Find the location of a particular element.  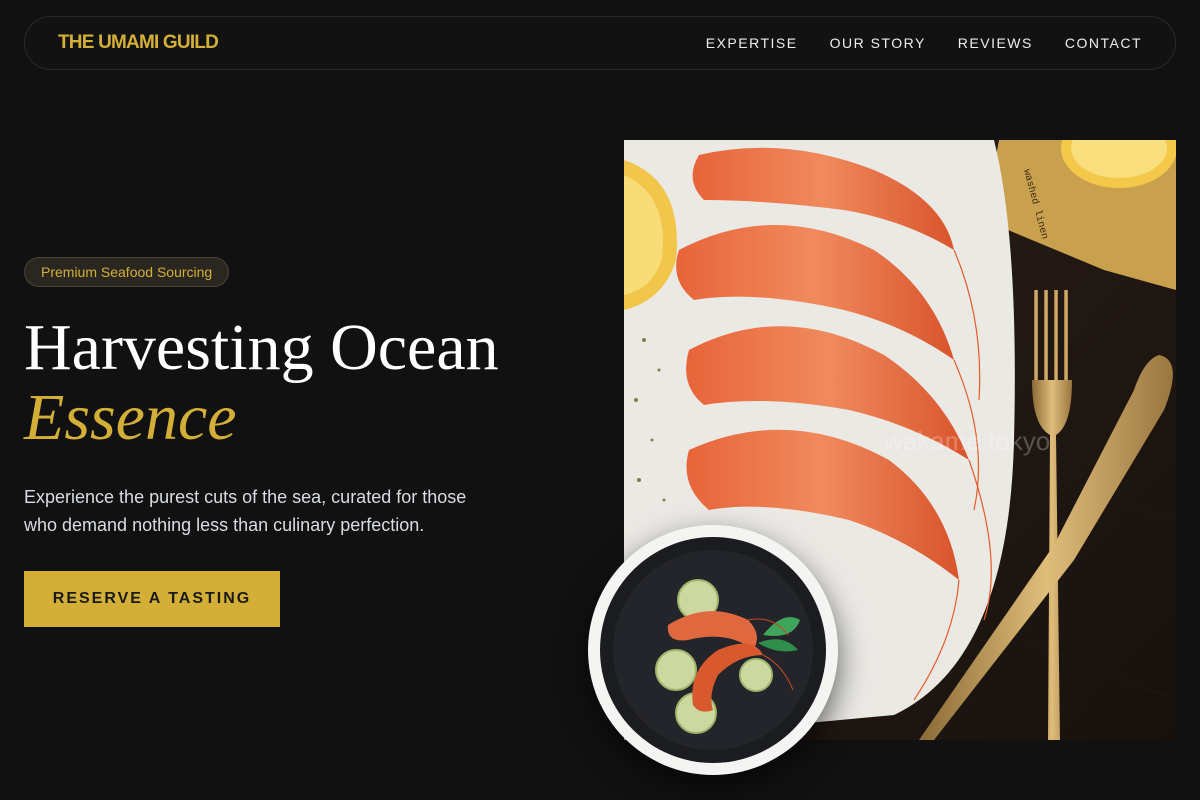

nav-link-expertise: EXPERTISE is located at coordinates (752, 43).